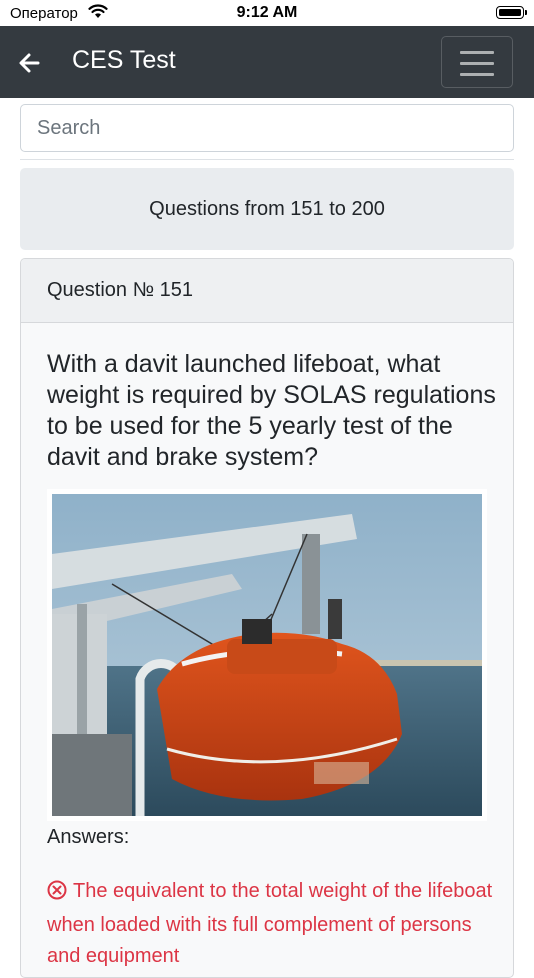 The height and width of the screenshot is (978, 534). I want to click on question-range-banner: Questions from 151 to 200, so click(267, 209).